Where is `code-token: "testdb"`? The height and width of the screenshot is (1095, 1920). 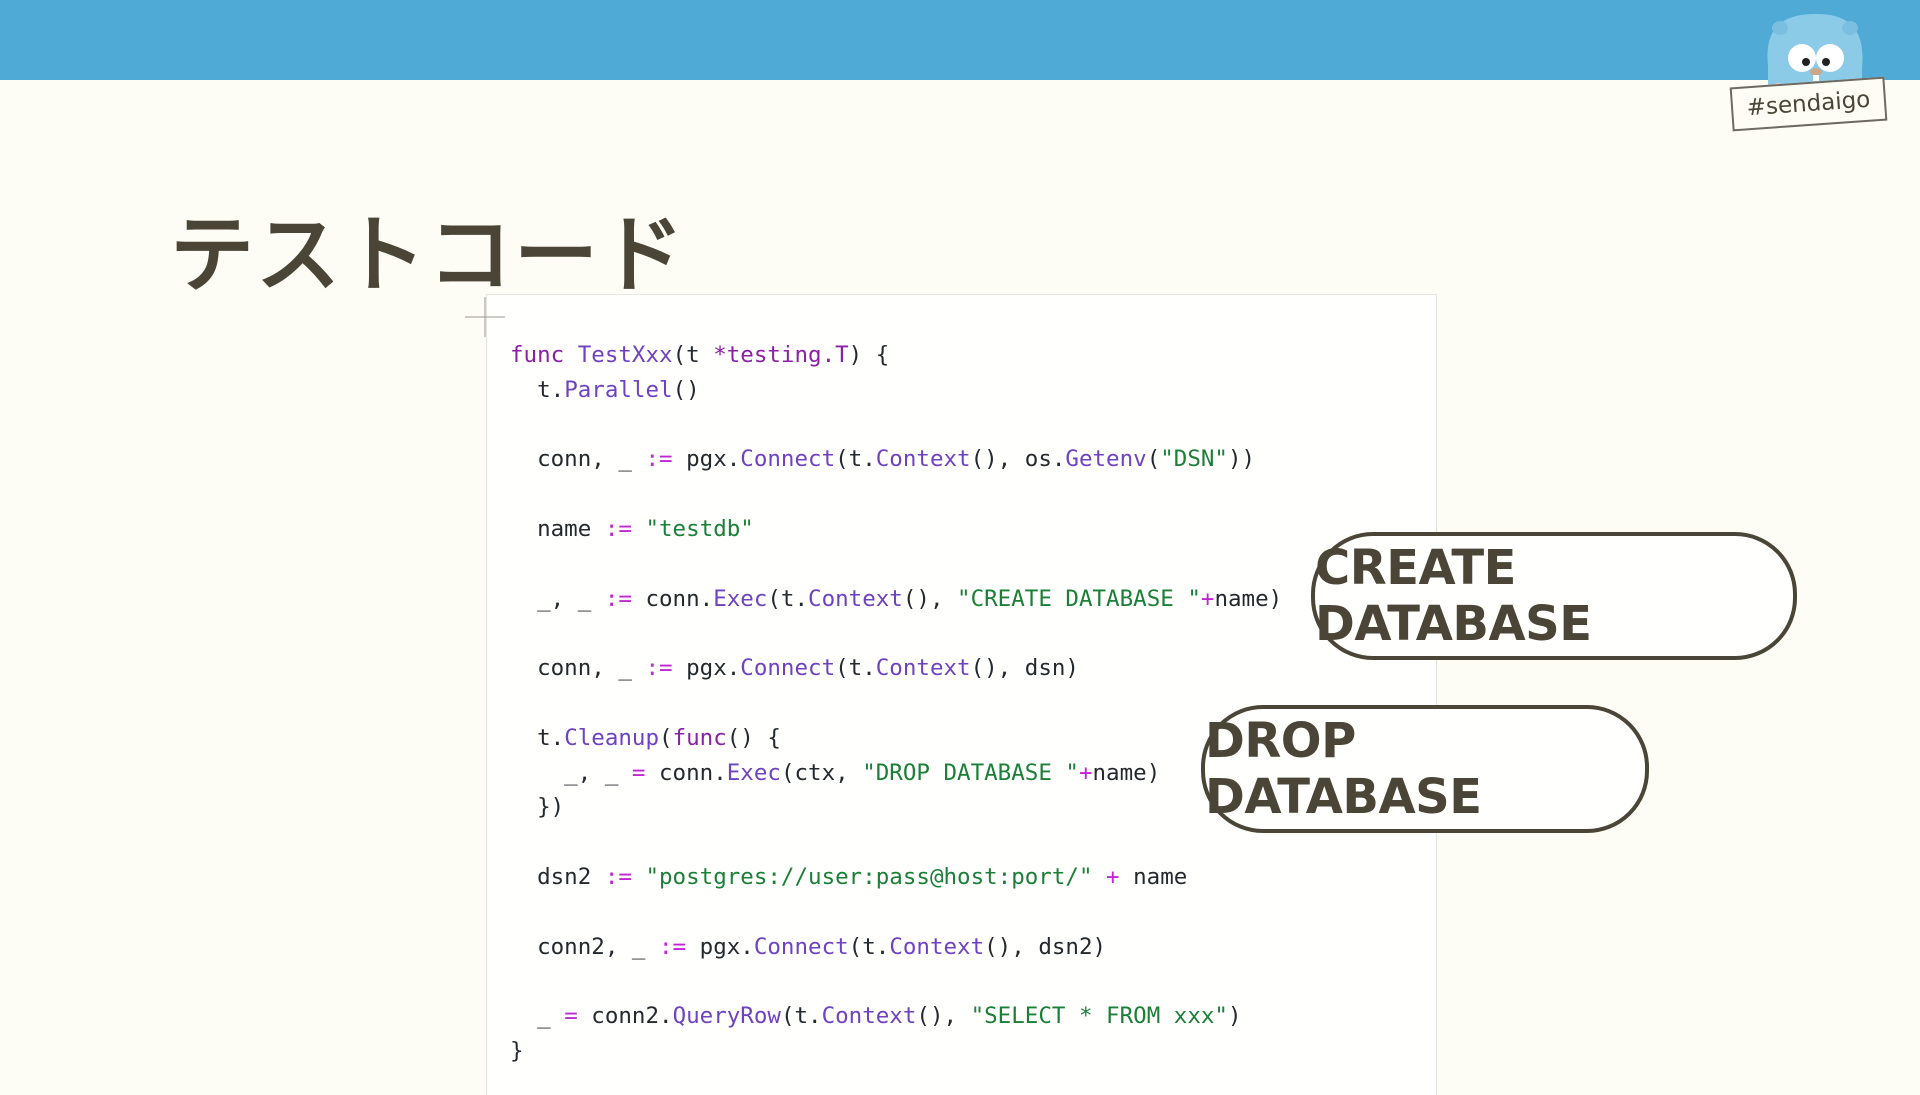
code-token: "testdb" is located at coordinates (699, 528).